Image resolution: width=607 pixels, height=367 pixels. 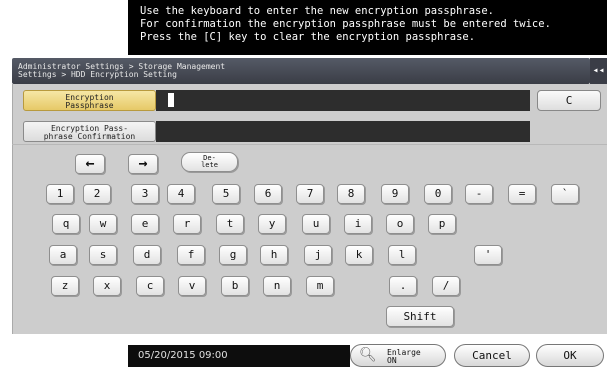 I want to click on breadcrumb-line-2: Settings > HDD Encryption Setting, so click(x=97, y=74).